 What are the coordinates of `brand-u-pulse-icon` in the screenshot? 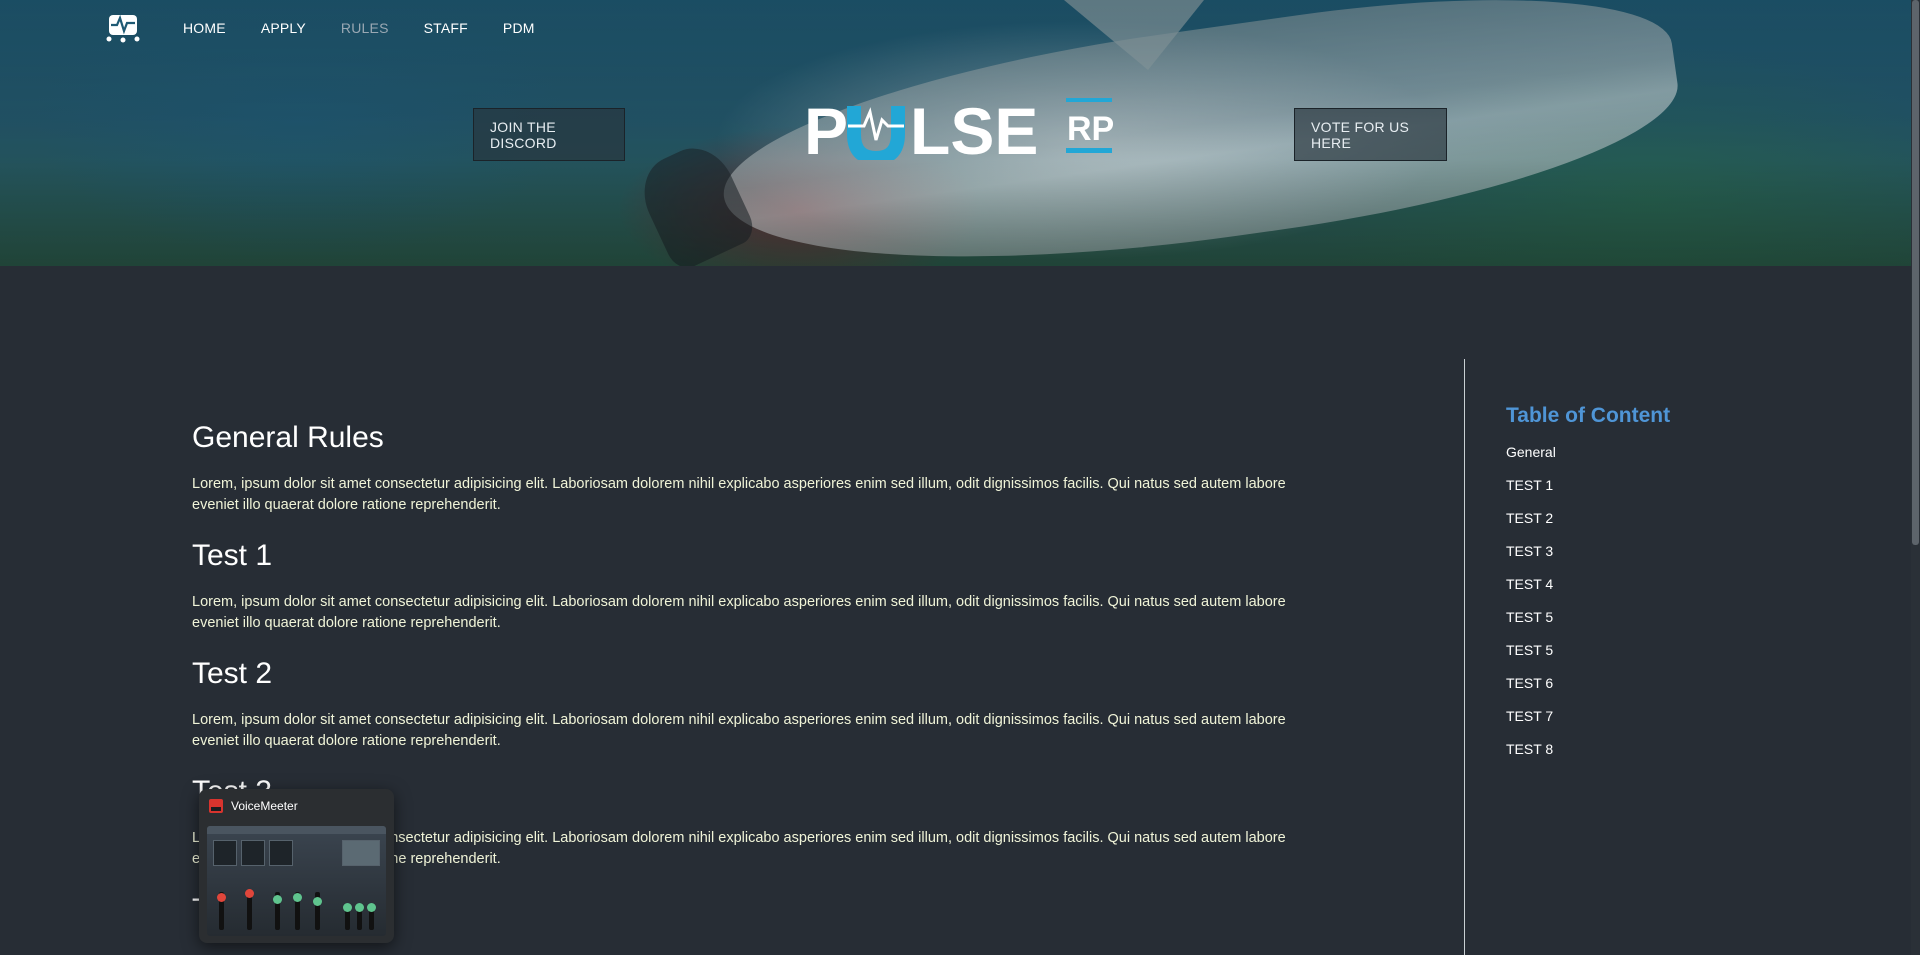 It's located at (876, 133).